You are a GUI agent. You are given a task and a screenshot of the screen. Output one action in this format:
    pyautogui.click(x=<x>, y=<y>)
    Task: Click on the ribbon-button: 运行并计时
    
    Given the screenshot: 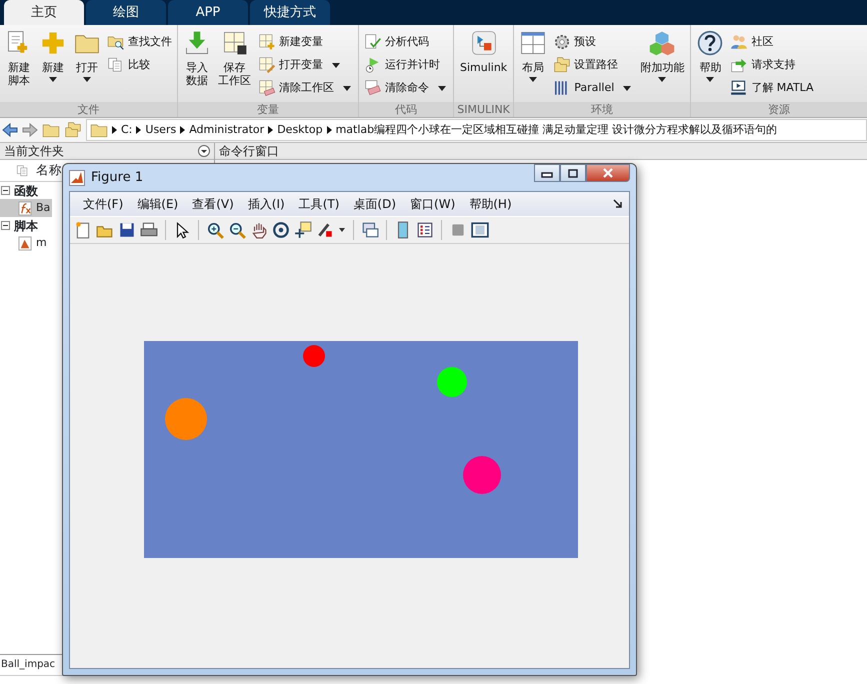 What is the action you would take?
    pyautogui.click(x=406, y=65)
    